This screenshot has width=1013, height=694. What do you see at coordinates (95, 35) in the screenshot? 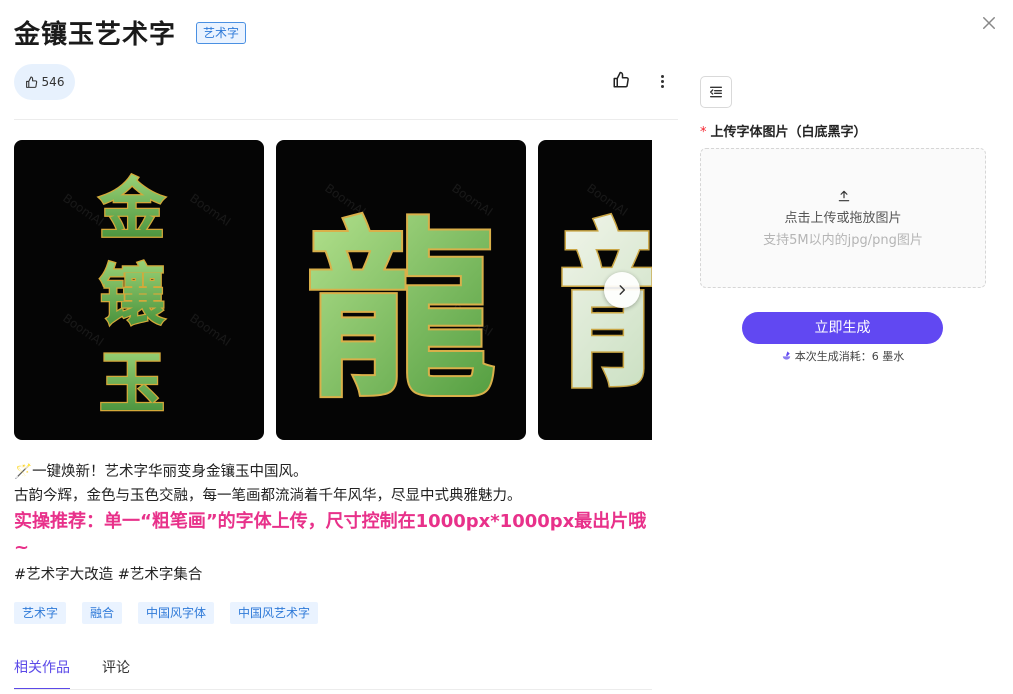
I see `page-title: 金镶玉艺术字` at bounding box center [95, 35].